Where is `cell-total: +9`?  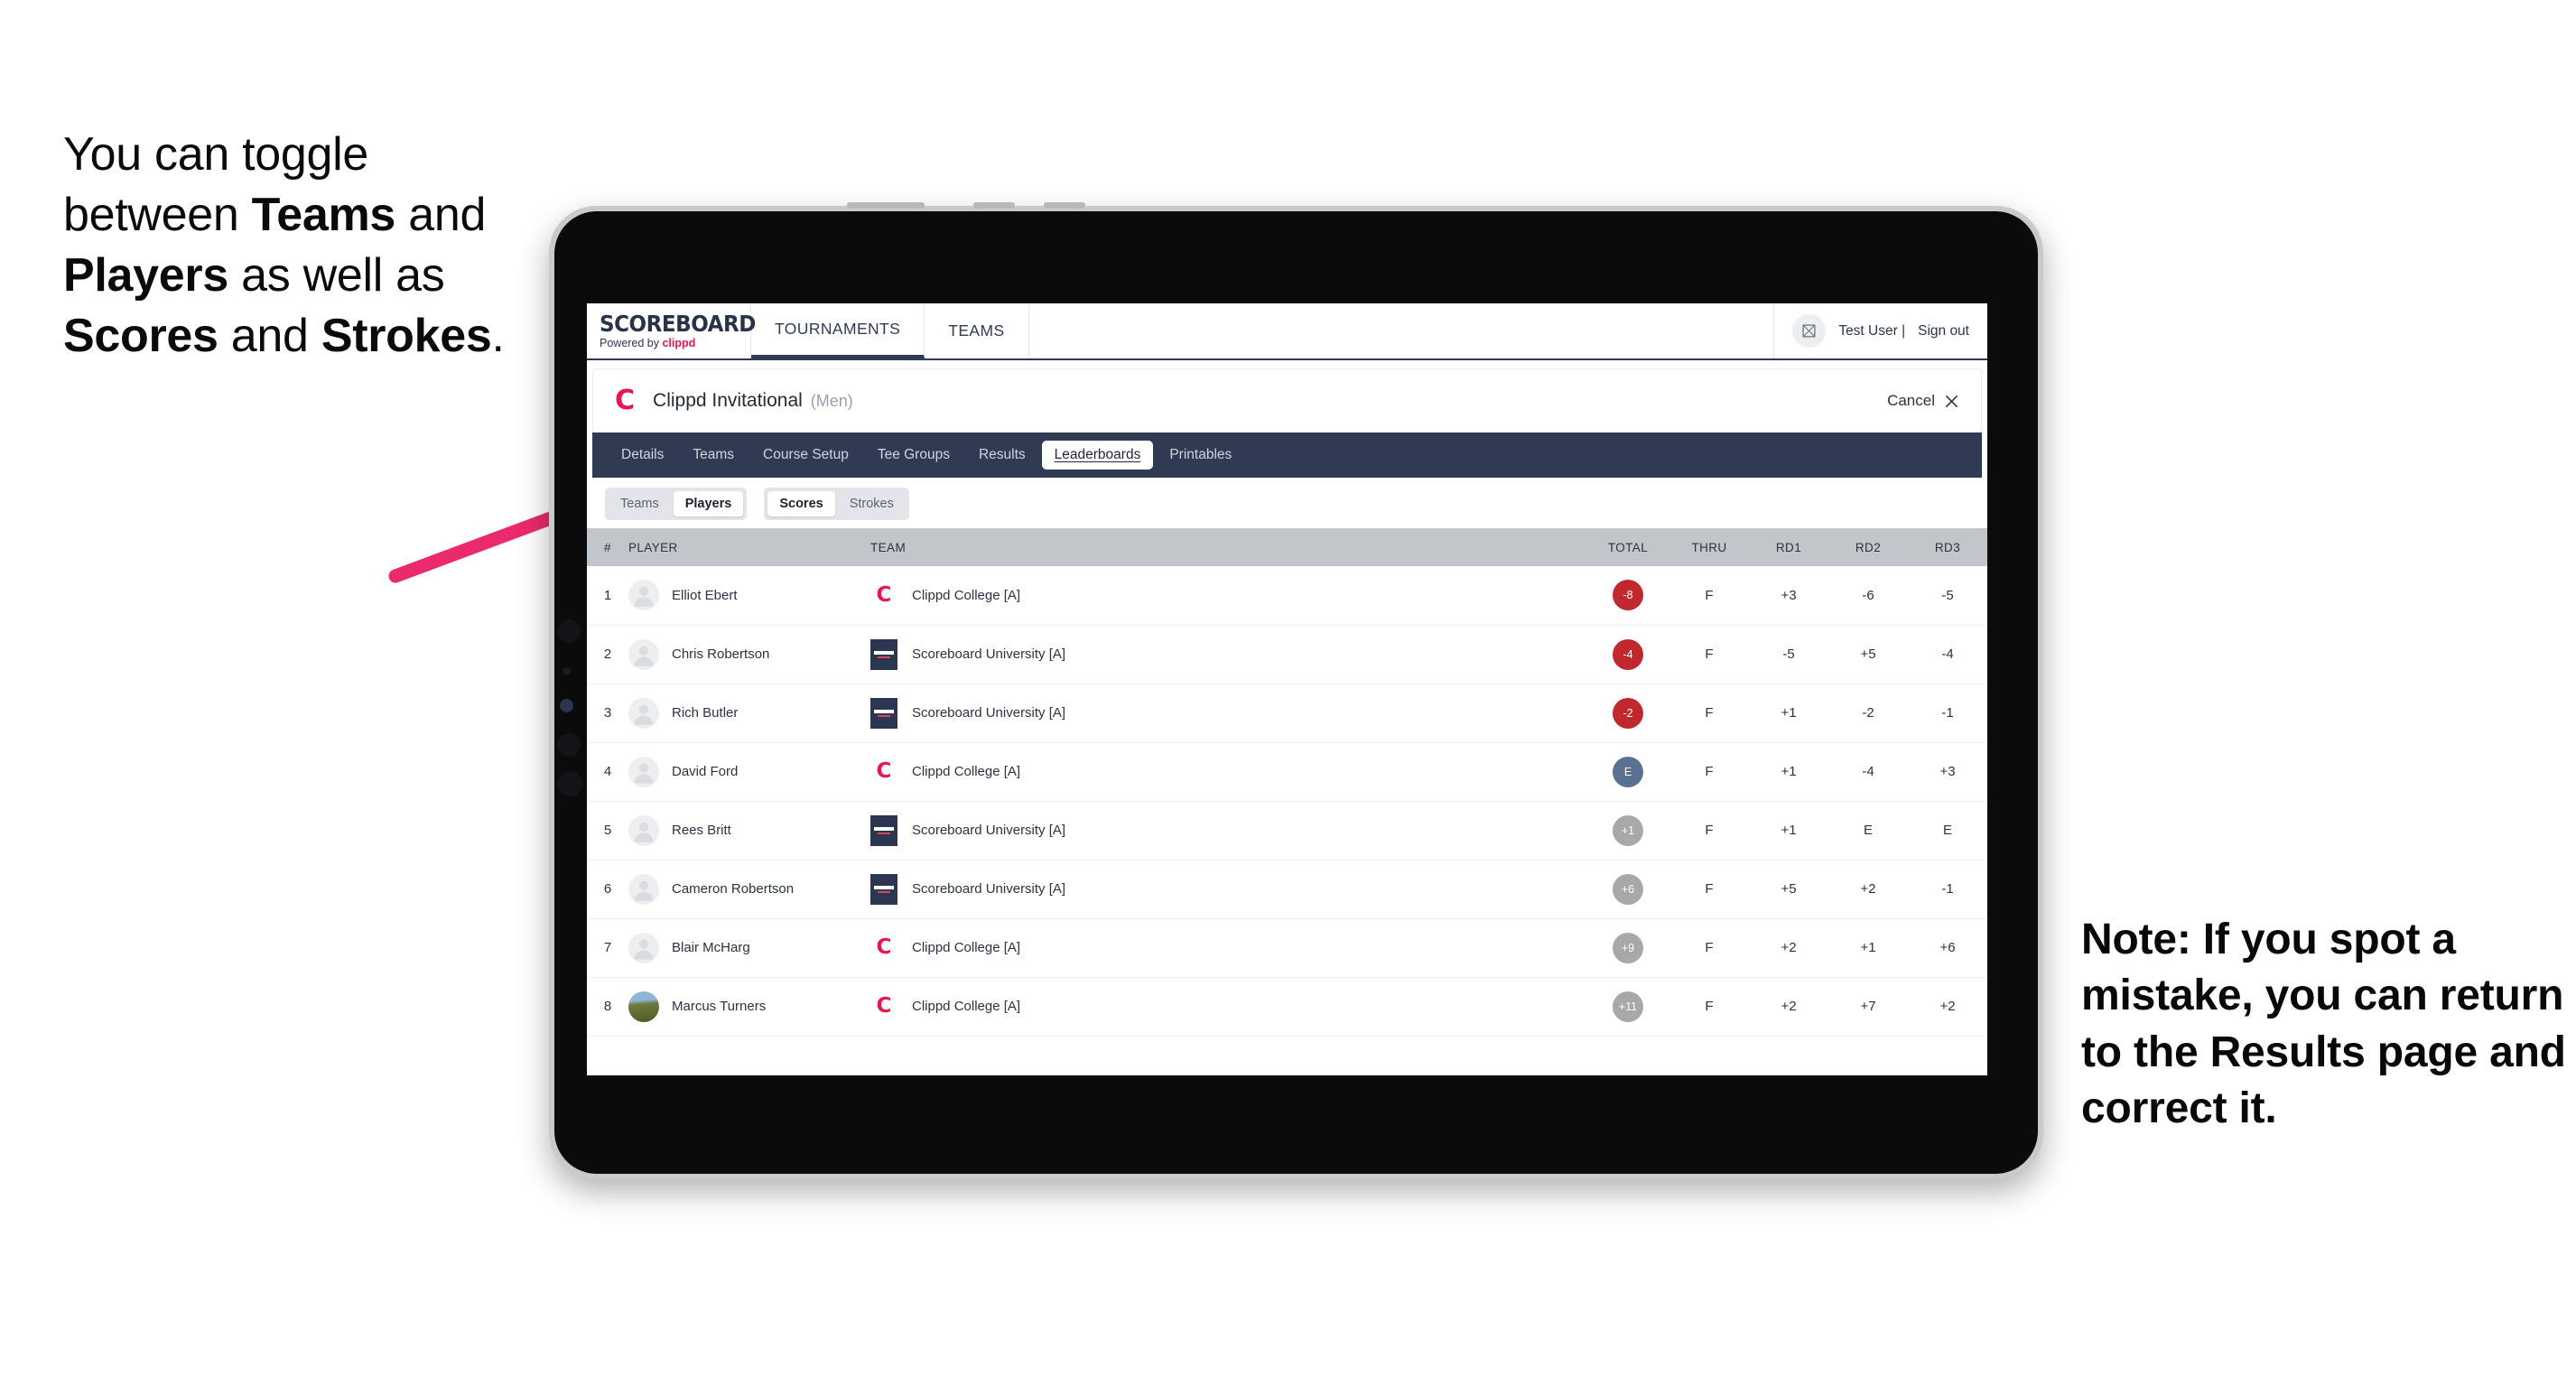 cell-total: +9 is located at coordinates (1627, 947).